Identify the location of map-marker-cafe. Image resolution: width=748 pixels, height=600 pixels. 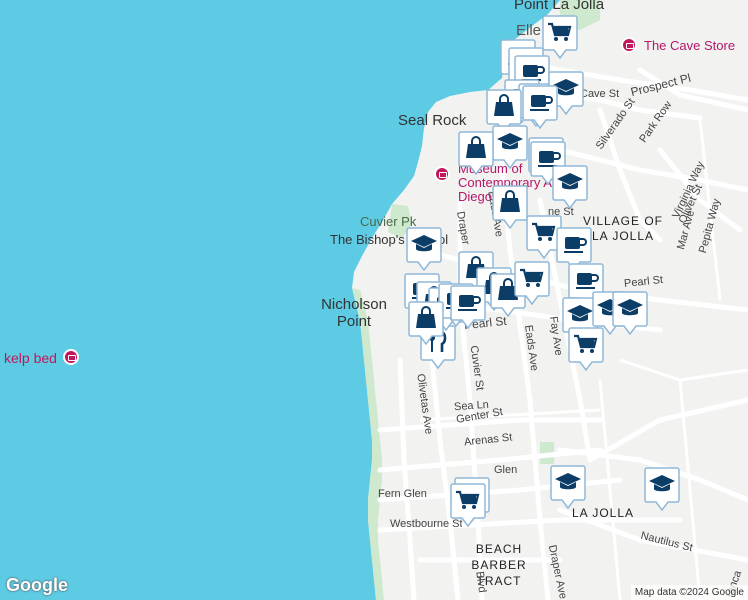
(468, 307).